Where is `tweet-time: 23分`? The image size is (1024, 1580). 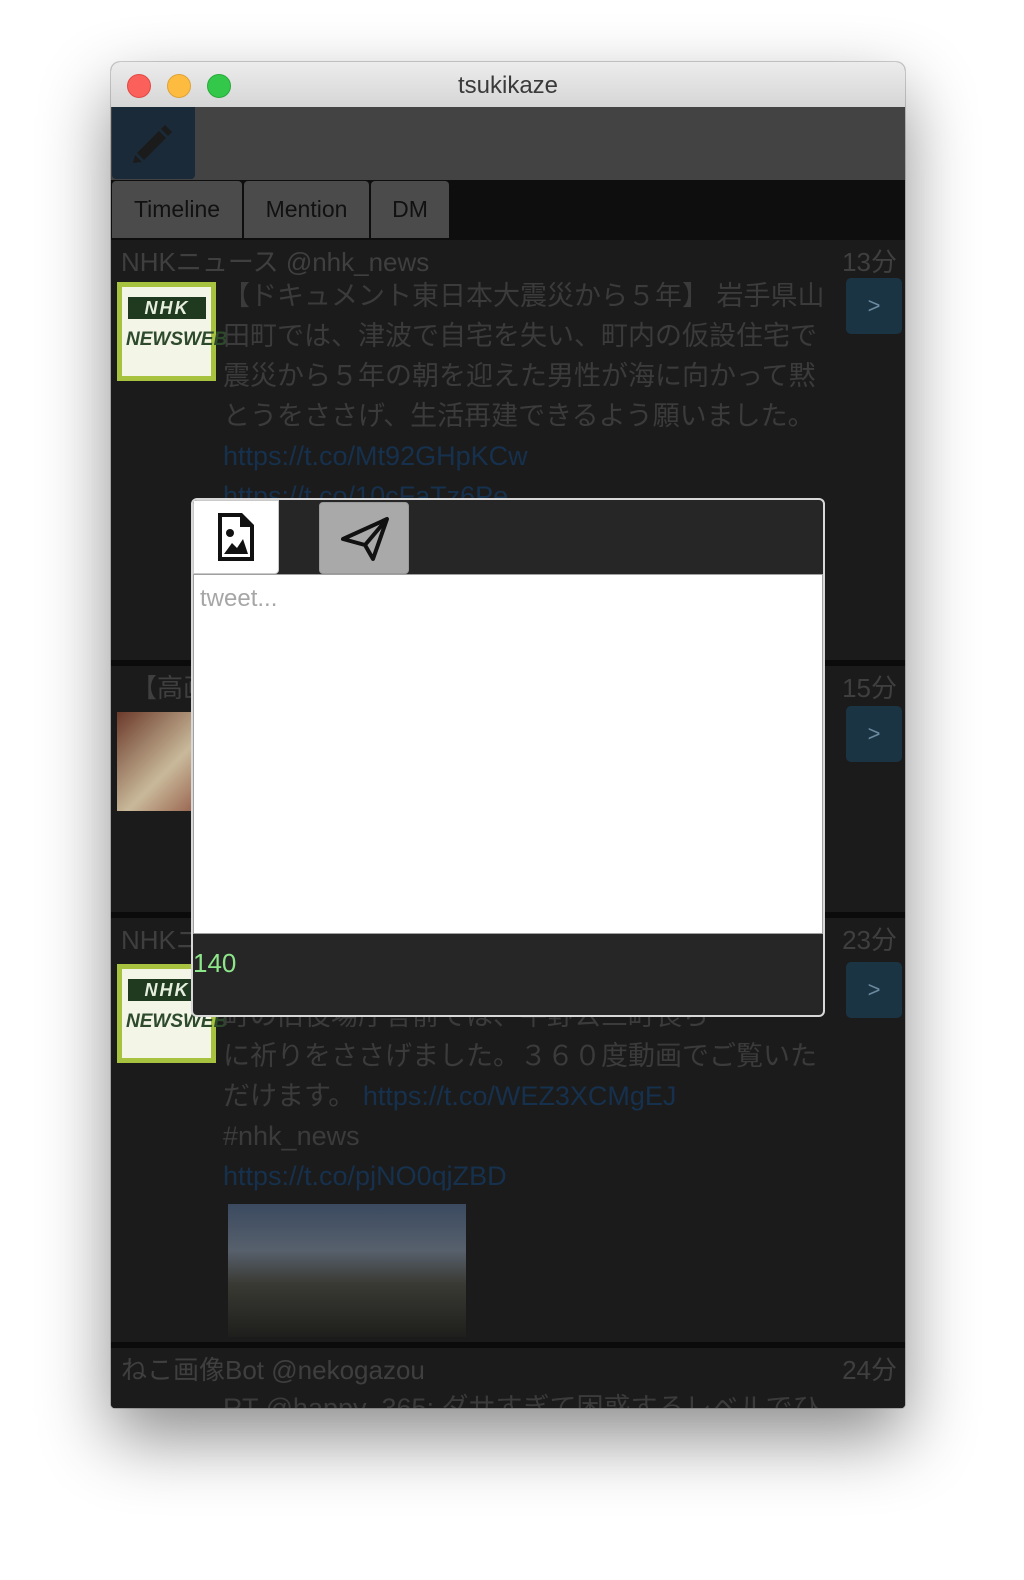 tweet-time: 23分 is located at coordinates (869, 940).